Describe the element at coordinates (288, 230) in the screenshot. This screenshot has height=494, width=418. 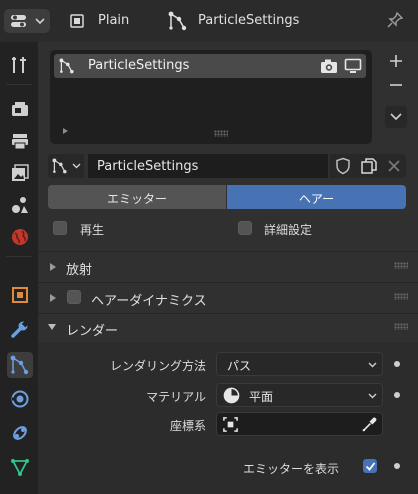
I see `advanced-label: 詳細設定` at that location.